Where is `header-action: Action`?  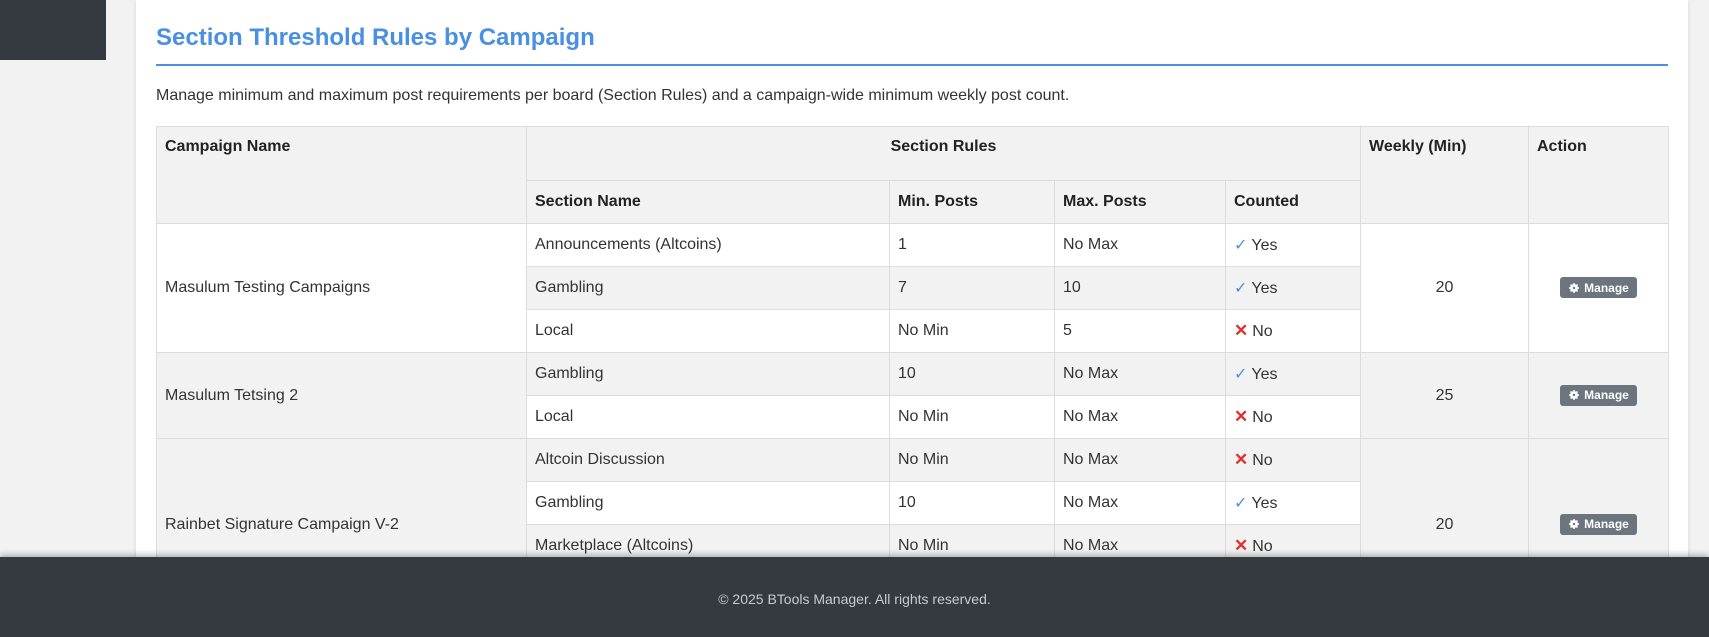 header-action: Action is located at coordinates (1598, 175).